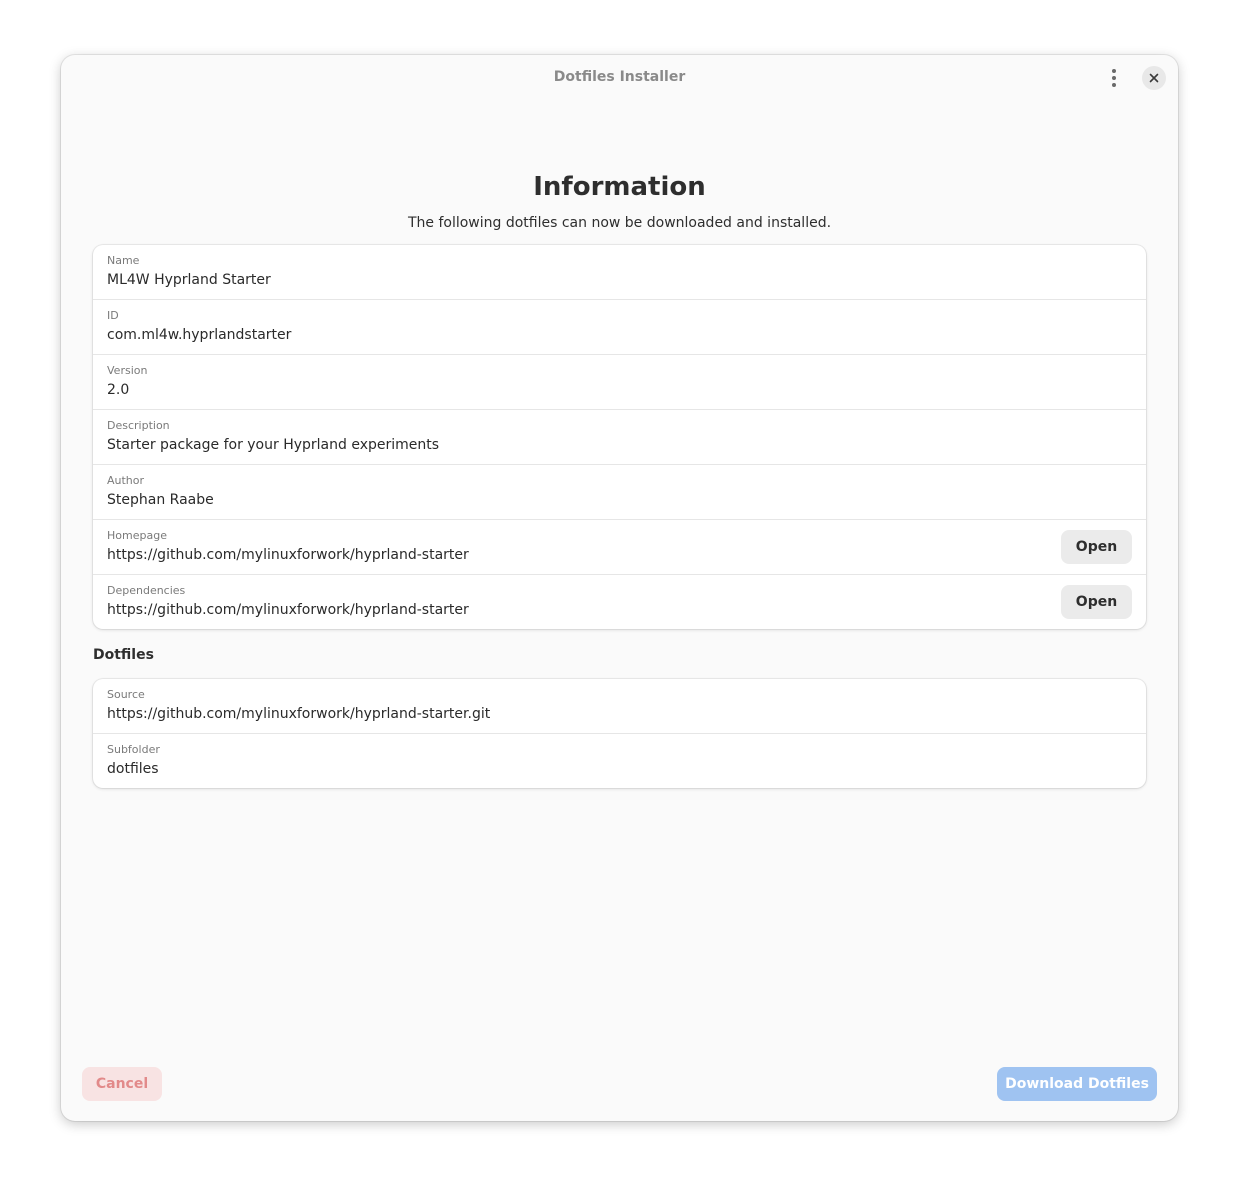 The width and height of the screenshot is (1239, 1189). I want to click on cancel-button: Cancel, so click(122, 1084).